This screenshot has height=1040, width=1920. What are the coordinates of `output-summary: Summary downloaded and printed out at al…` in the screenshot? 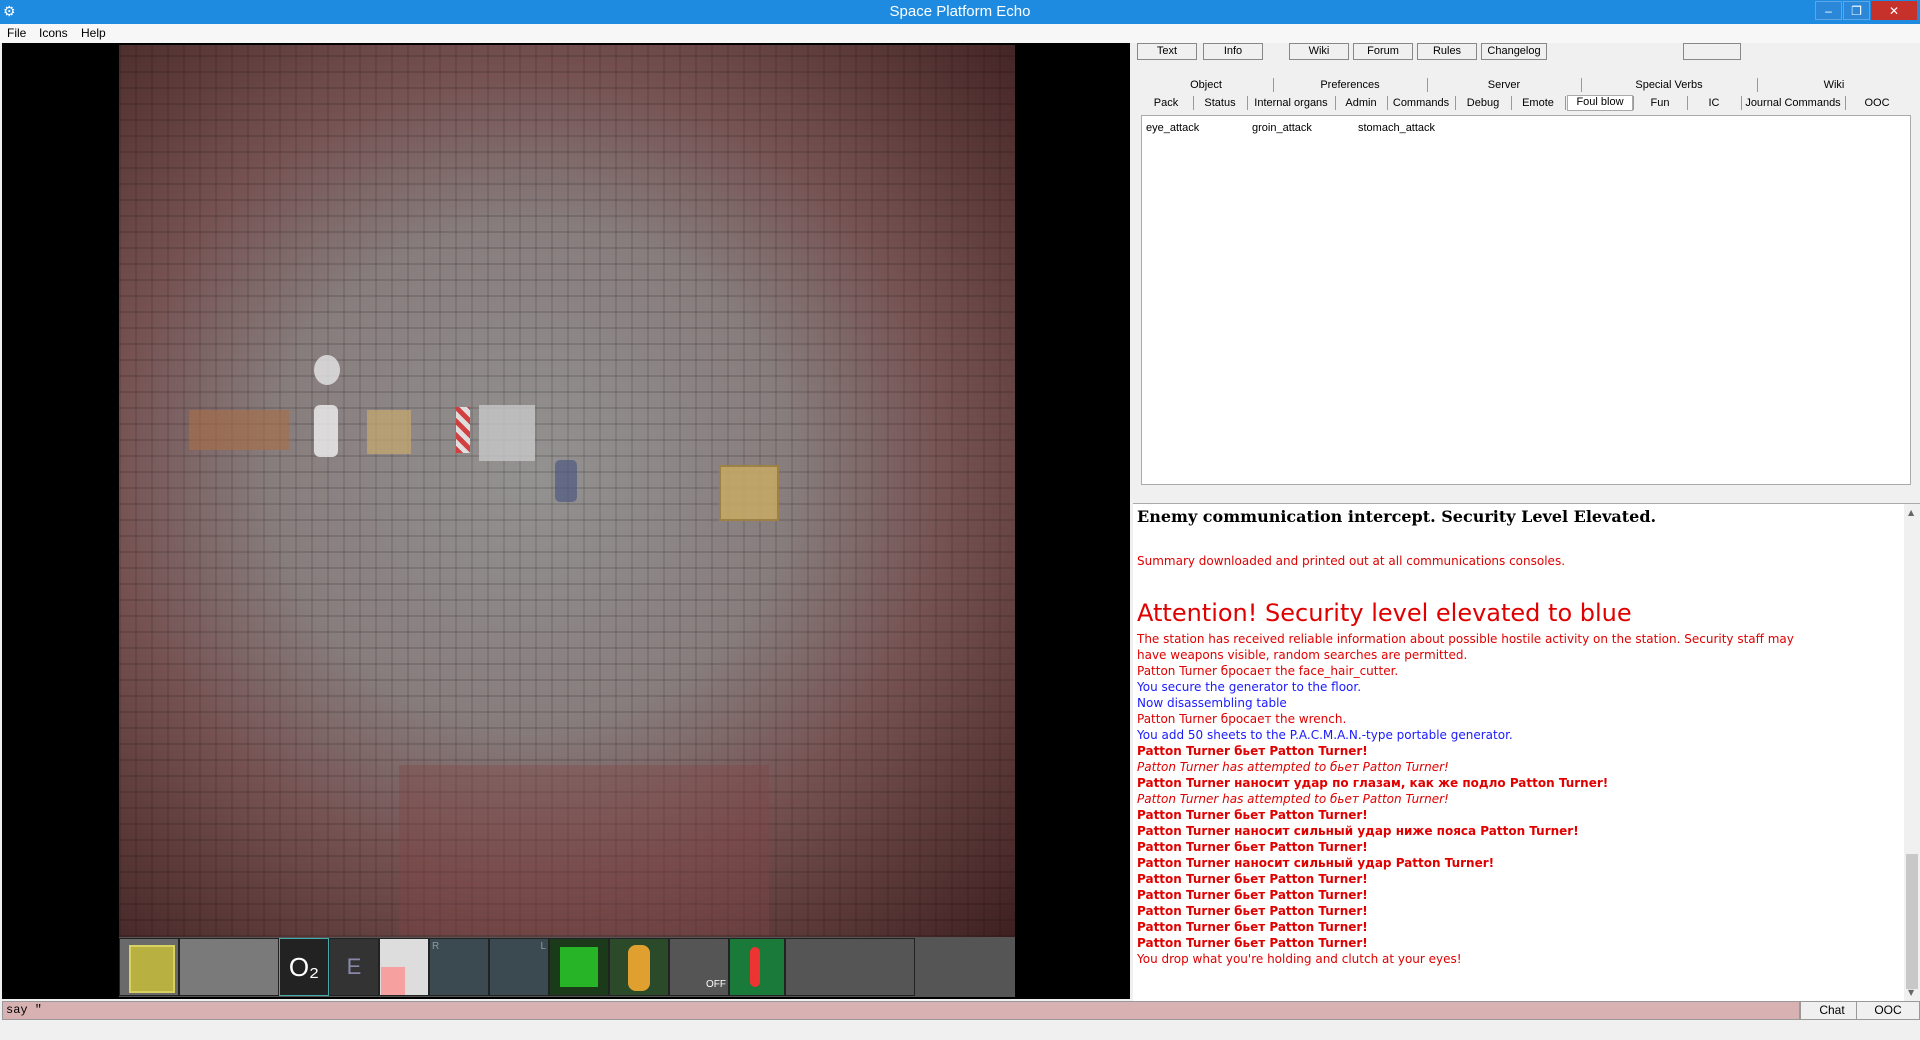 It's located at (1351, 561).